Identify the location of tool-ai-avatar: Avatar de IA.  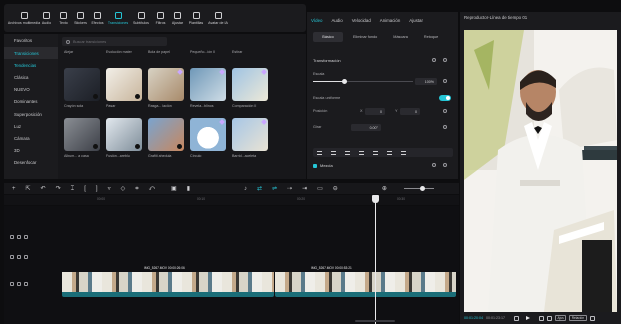
(218, 18).